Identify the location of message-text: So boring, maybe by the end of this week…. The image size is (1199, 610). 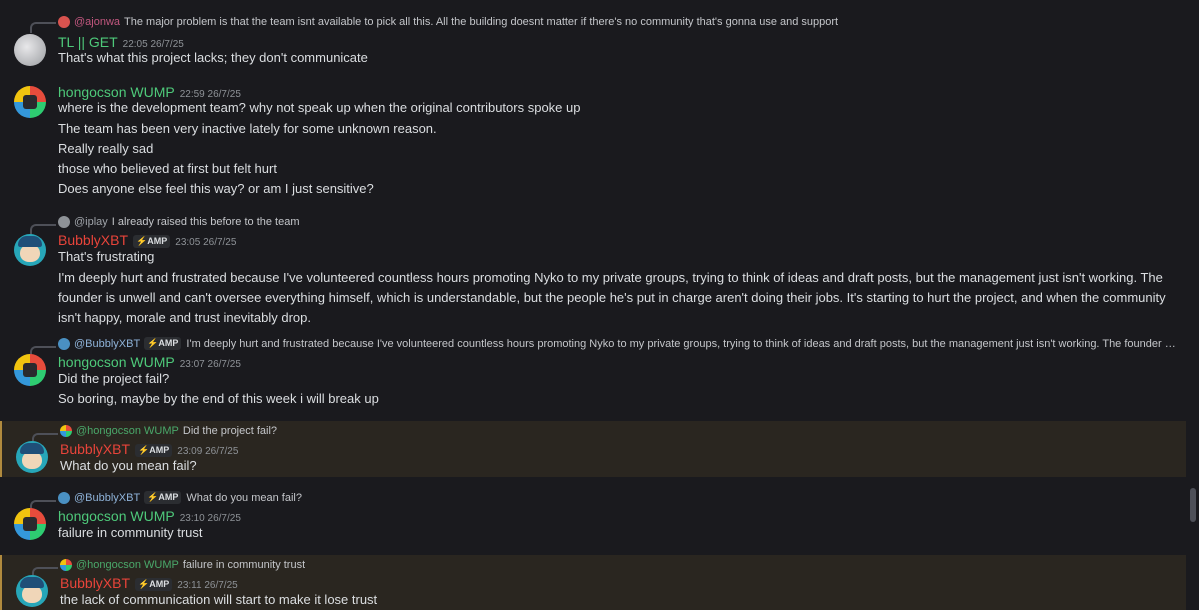
(218, 398).